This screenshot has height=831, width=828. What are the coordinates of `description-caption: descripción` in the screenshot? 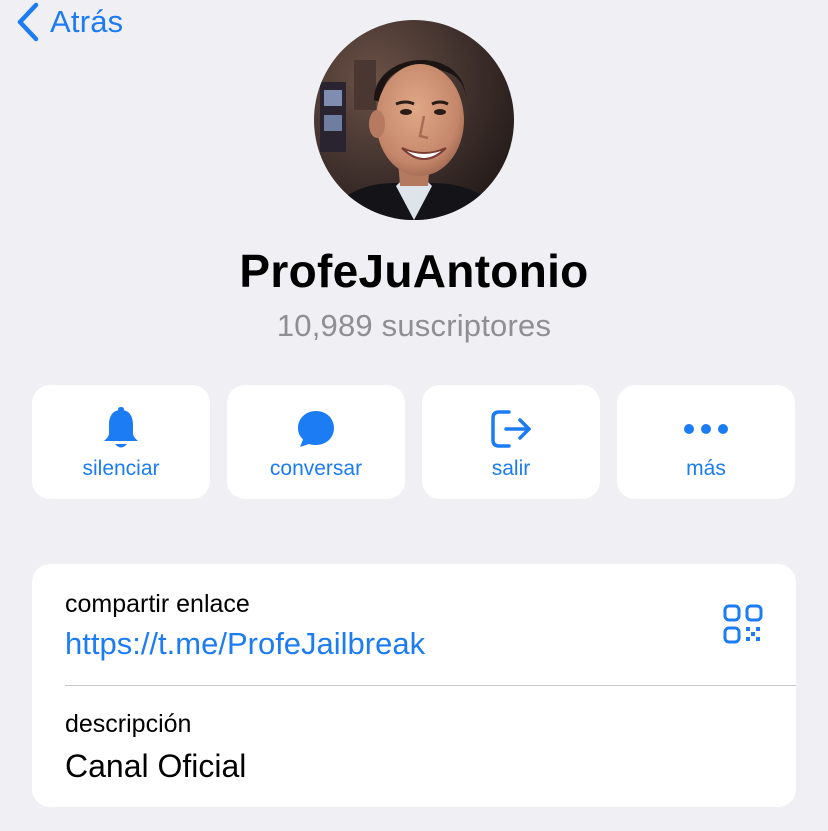 It's located at (128, 724).